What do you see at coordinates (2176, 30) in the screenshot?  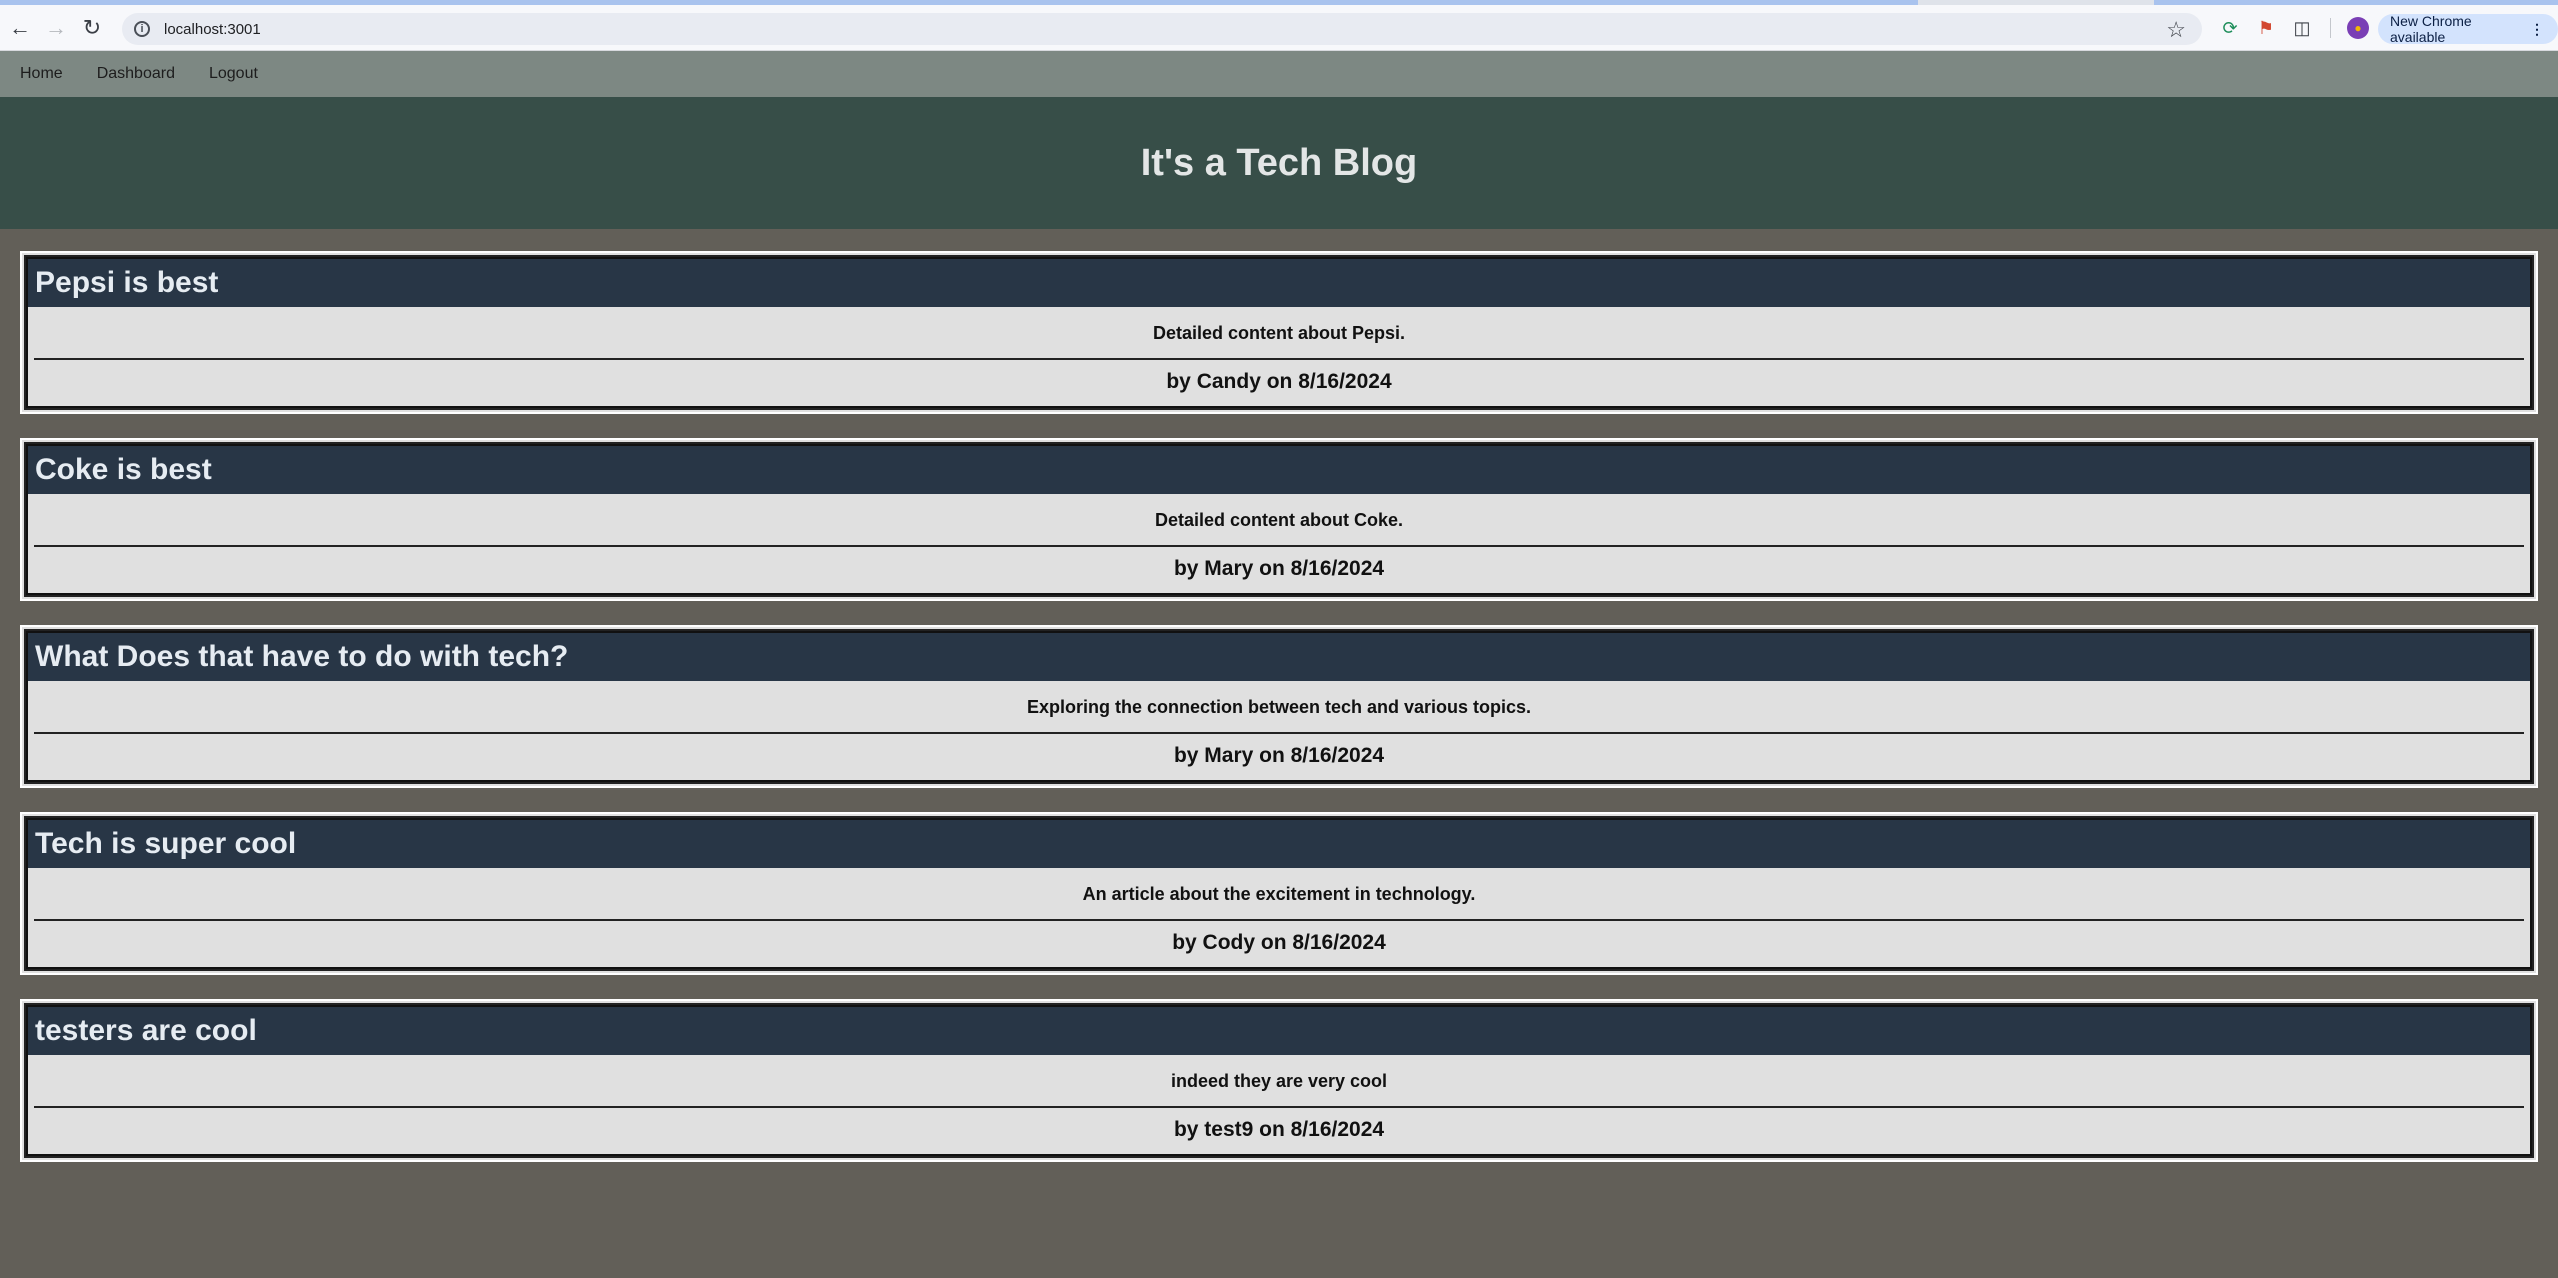 I see `bookmark-star-icon: ☆` at bounding box center [2176, 30].